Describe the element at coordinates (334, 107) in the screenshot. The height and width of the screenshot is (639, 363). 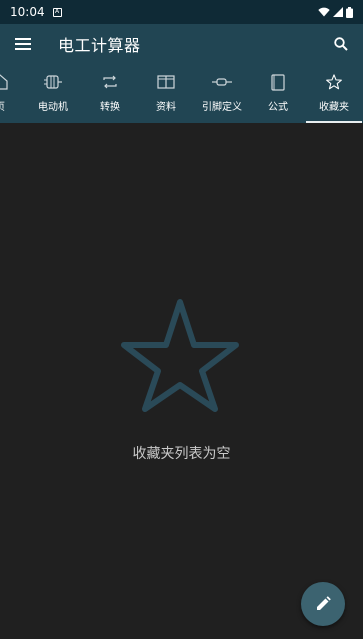
I see `tab-label: 收藏夹` at that location.